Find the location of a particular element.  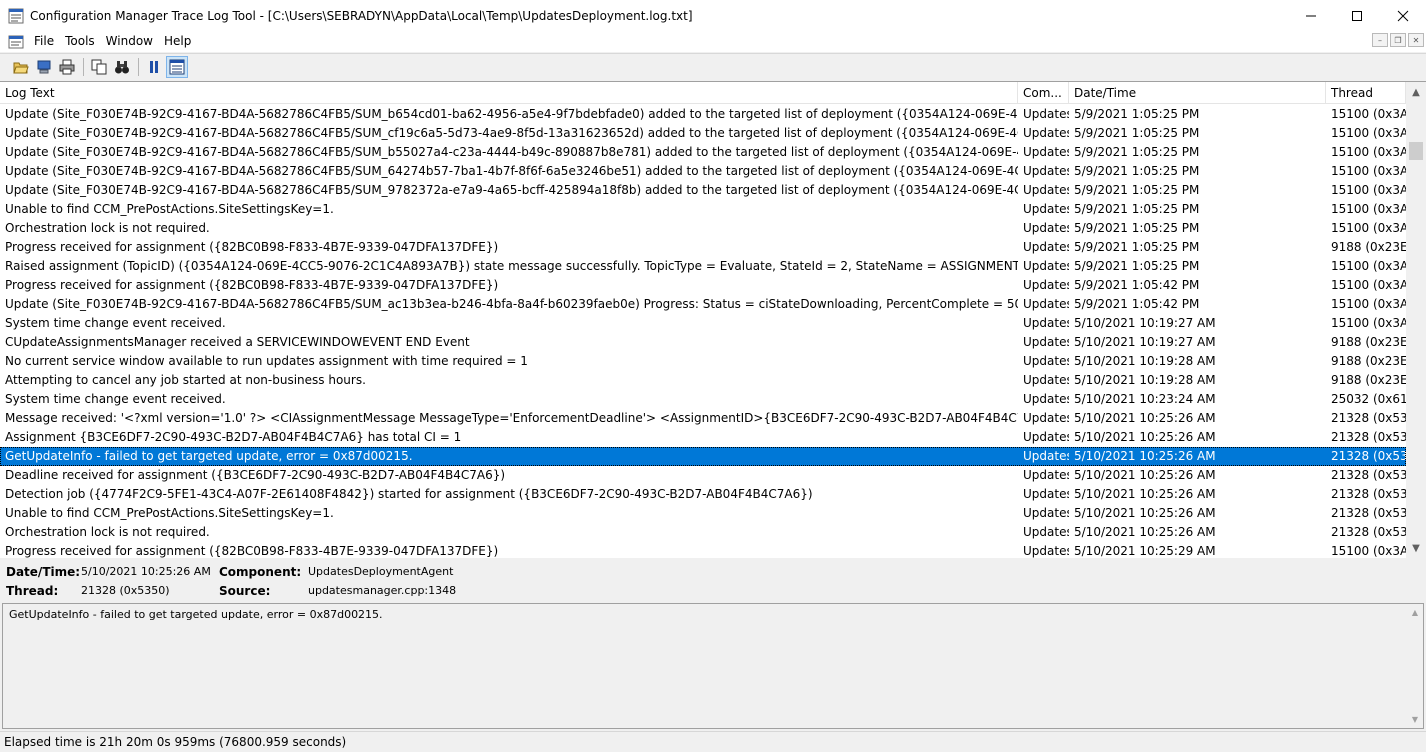

toolbar-separator is located at coordinates (83, 67).